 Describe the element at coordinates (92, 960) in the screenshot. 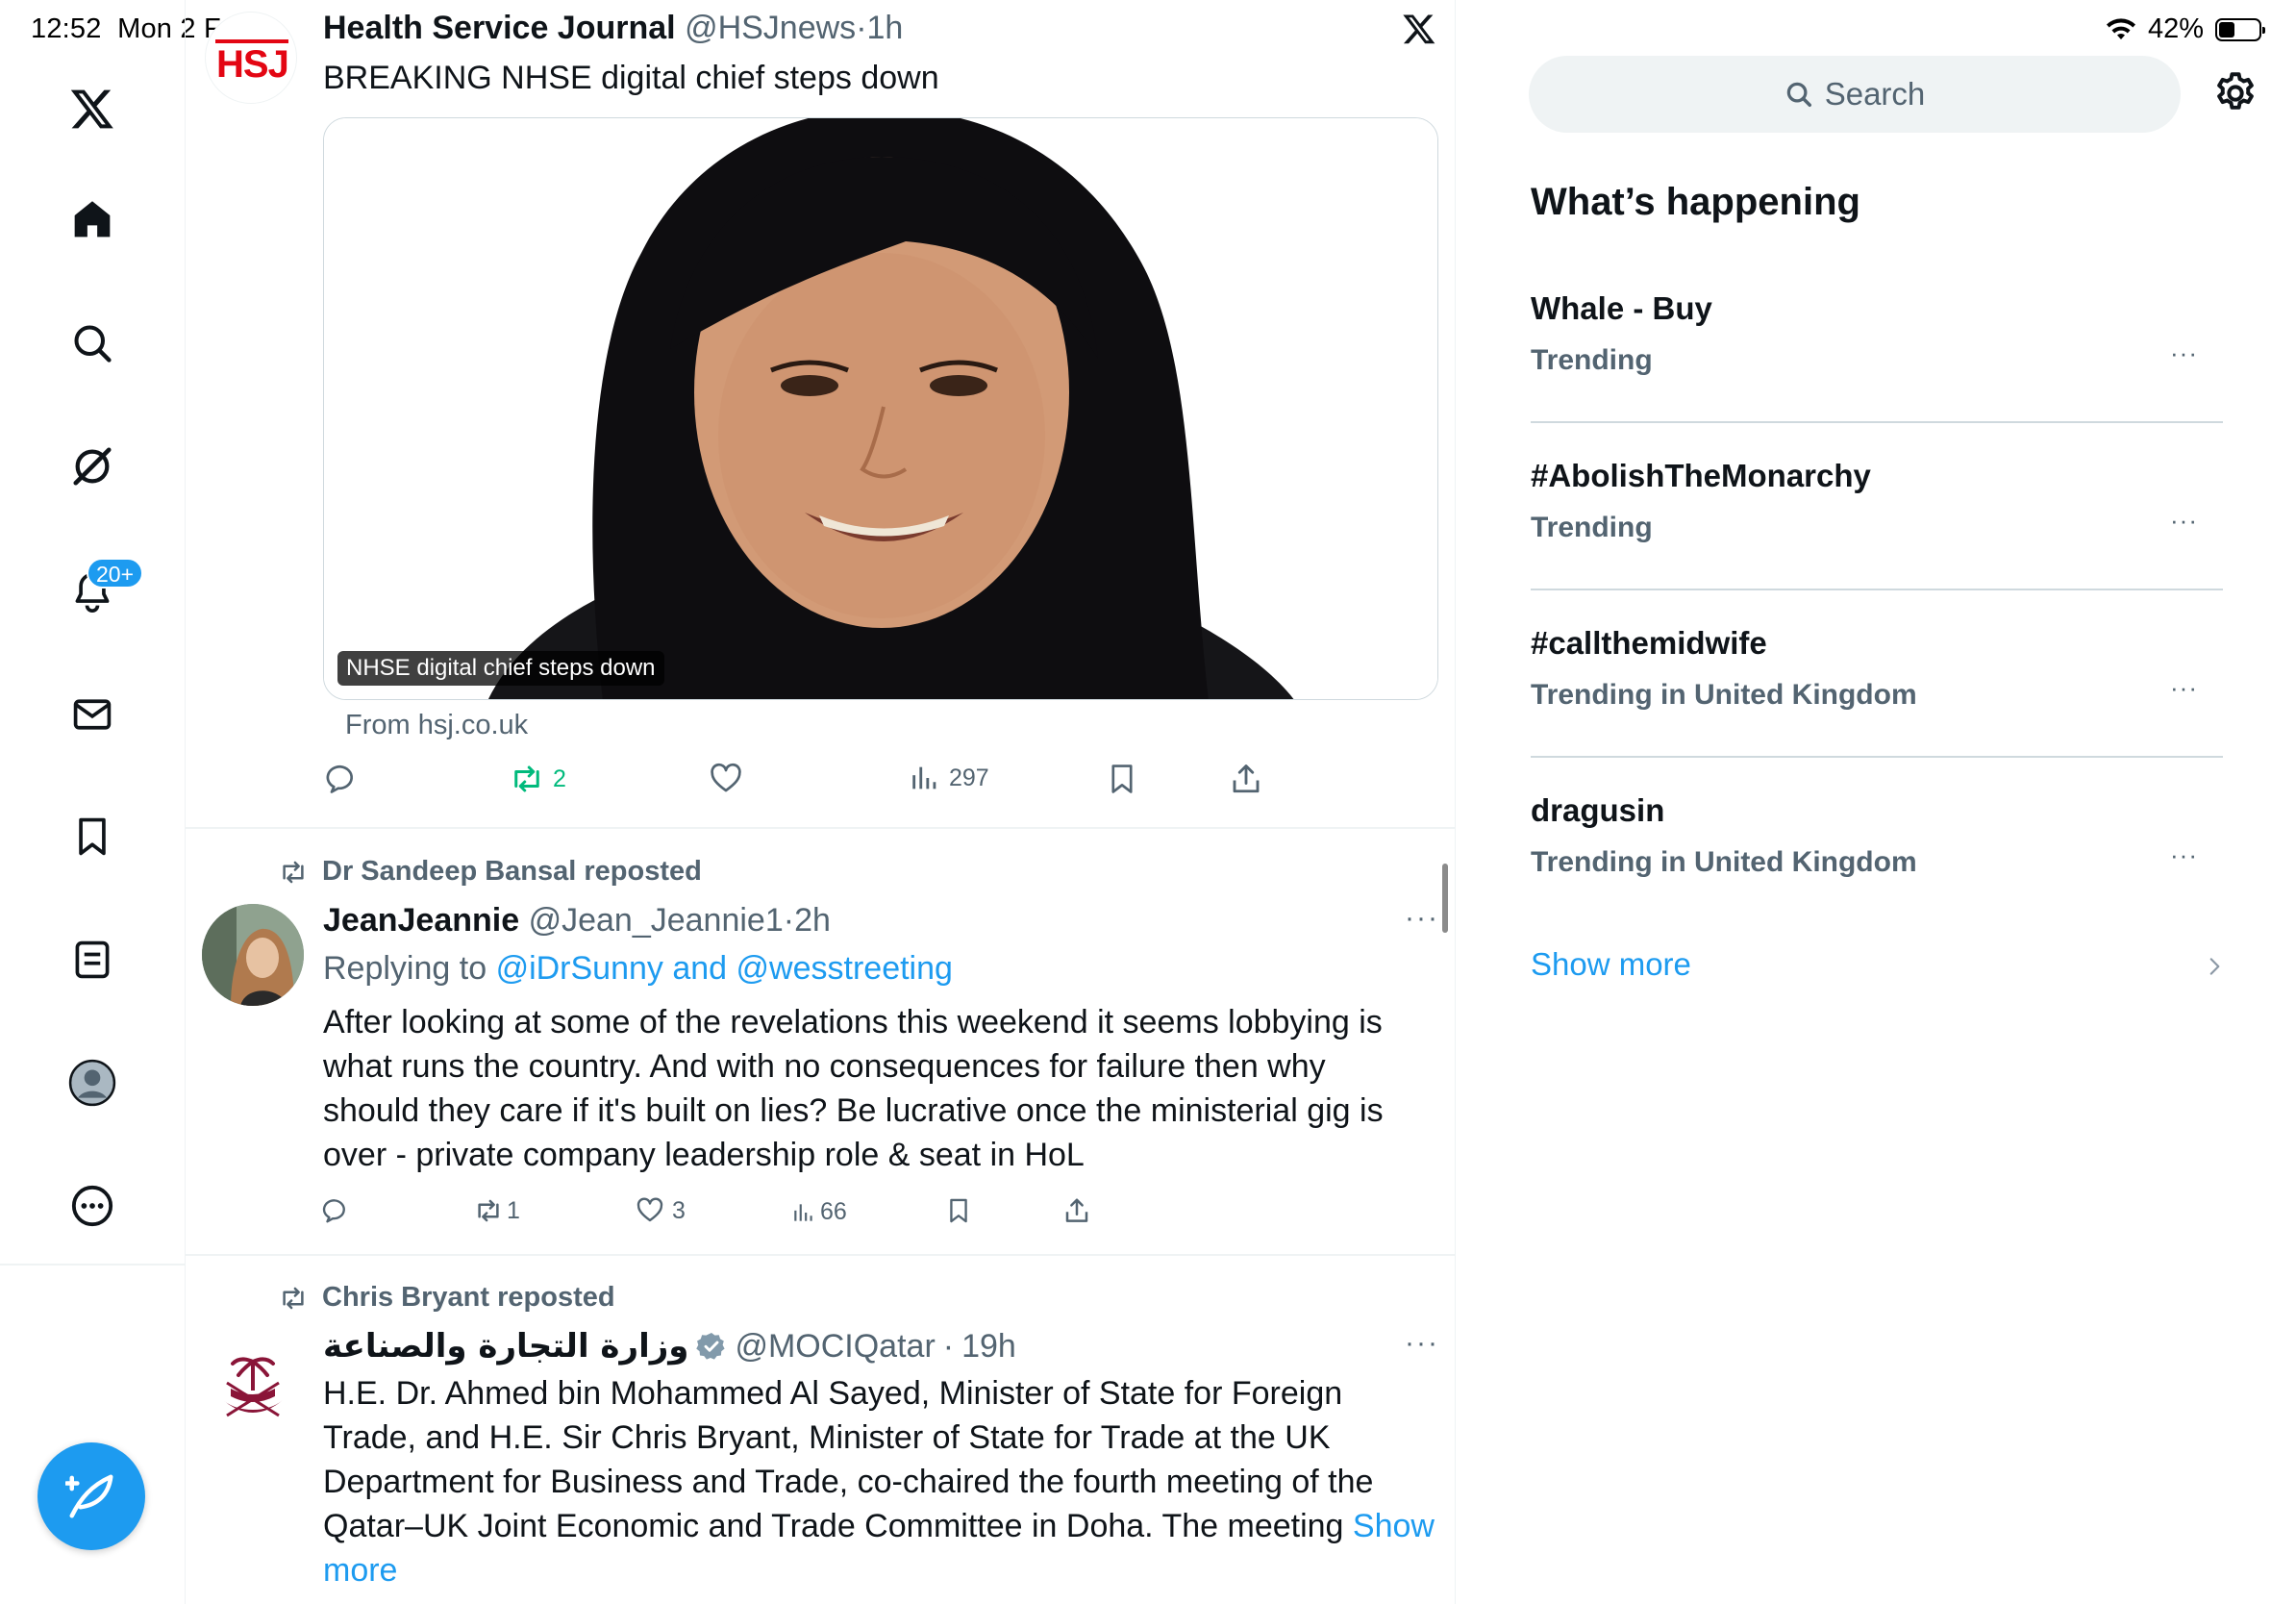

I see `list-icon` at that location.